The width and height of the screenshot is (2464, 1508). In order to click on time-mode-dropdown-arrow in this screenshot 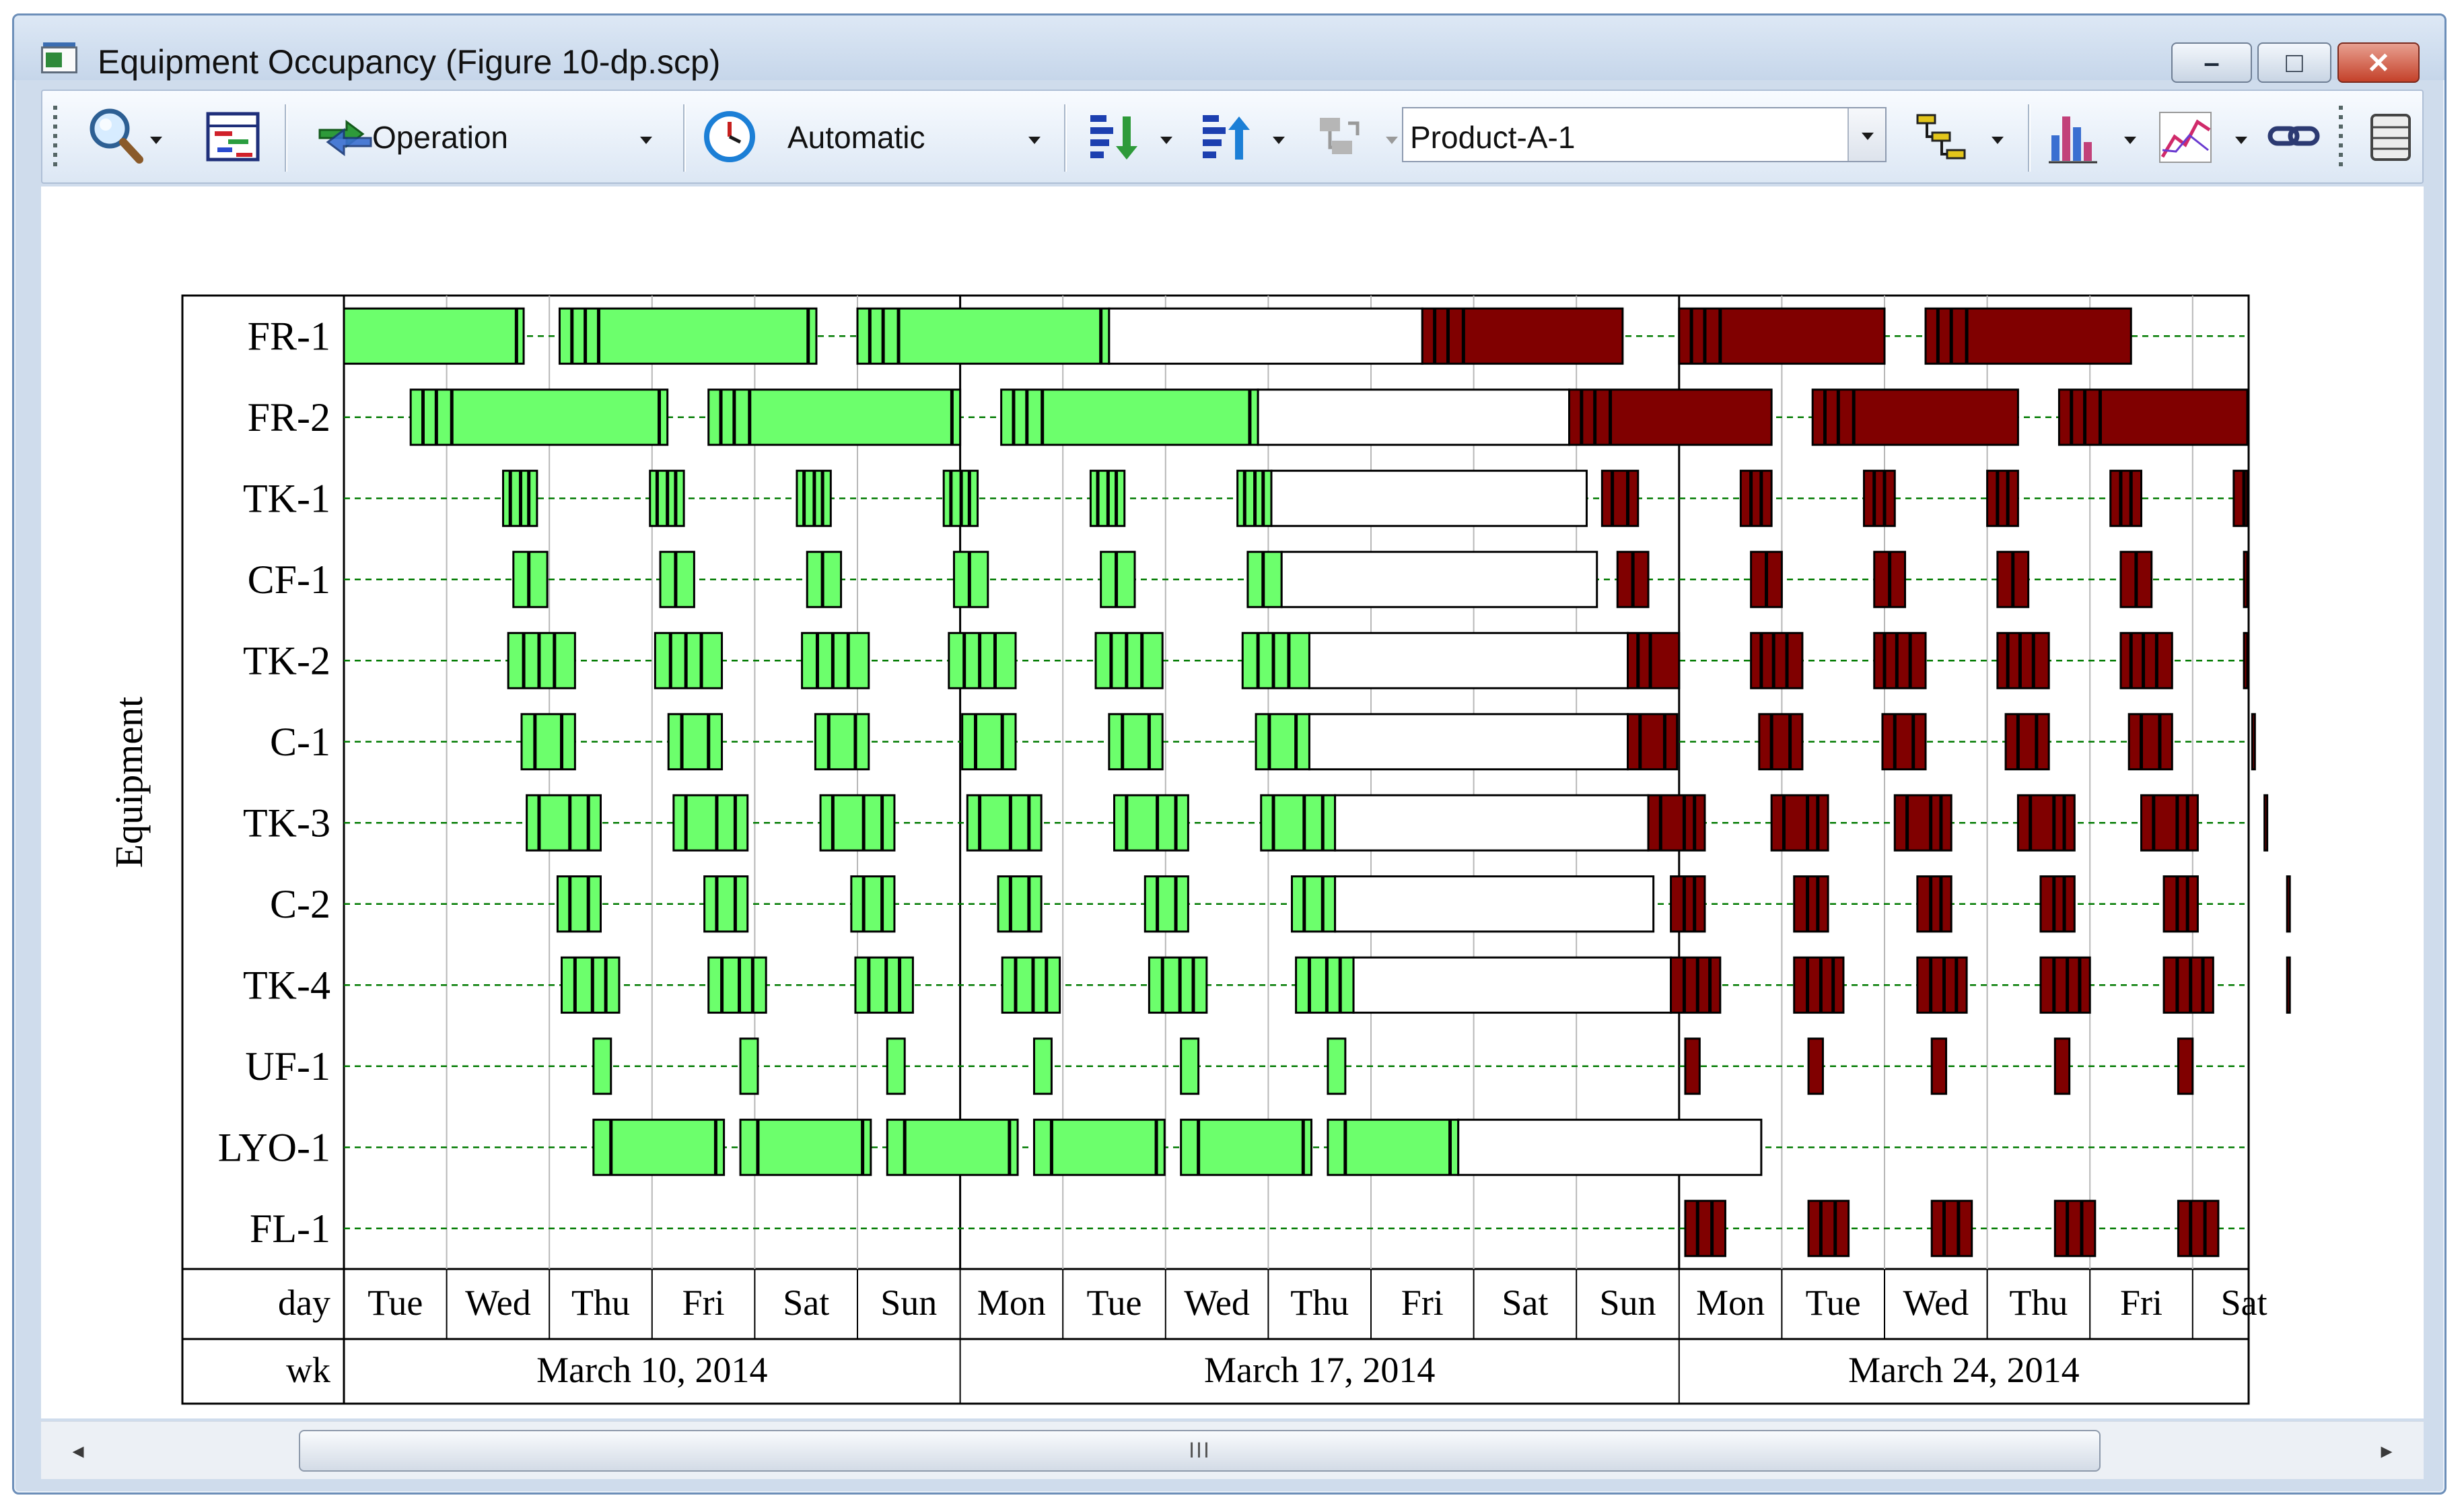, I will do `click(1034, 140)`.